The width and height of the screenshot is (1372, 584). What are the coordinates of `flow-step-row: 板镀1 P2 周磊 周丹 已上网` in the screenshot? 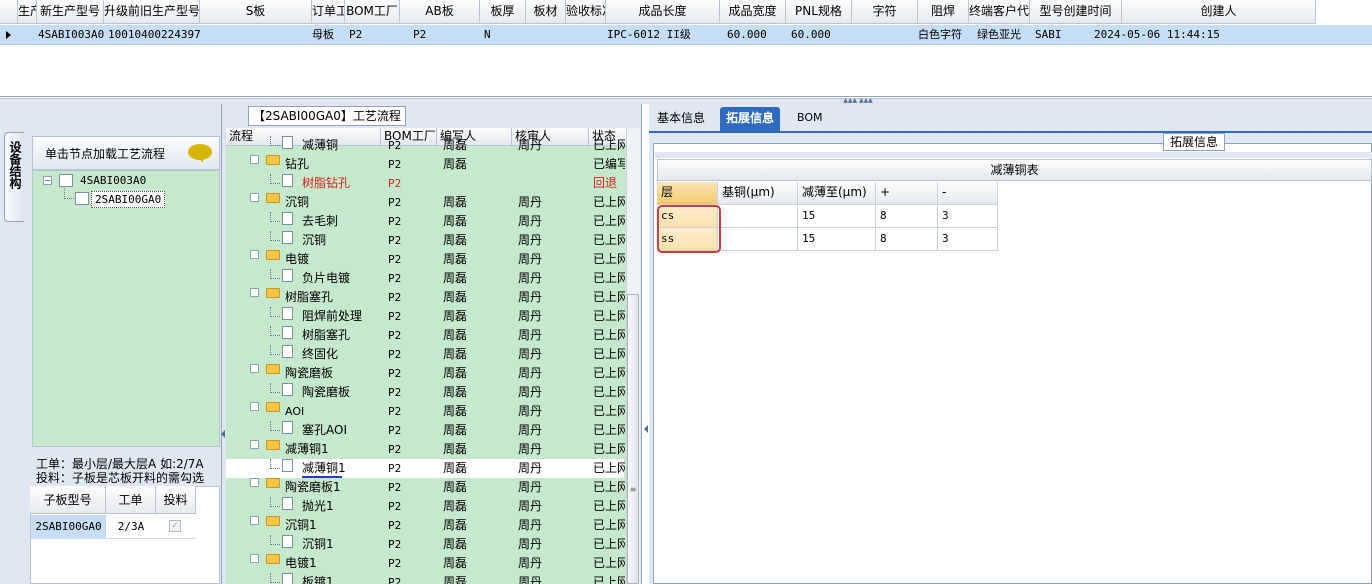 It's located at (425, 578).